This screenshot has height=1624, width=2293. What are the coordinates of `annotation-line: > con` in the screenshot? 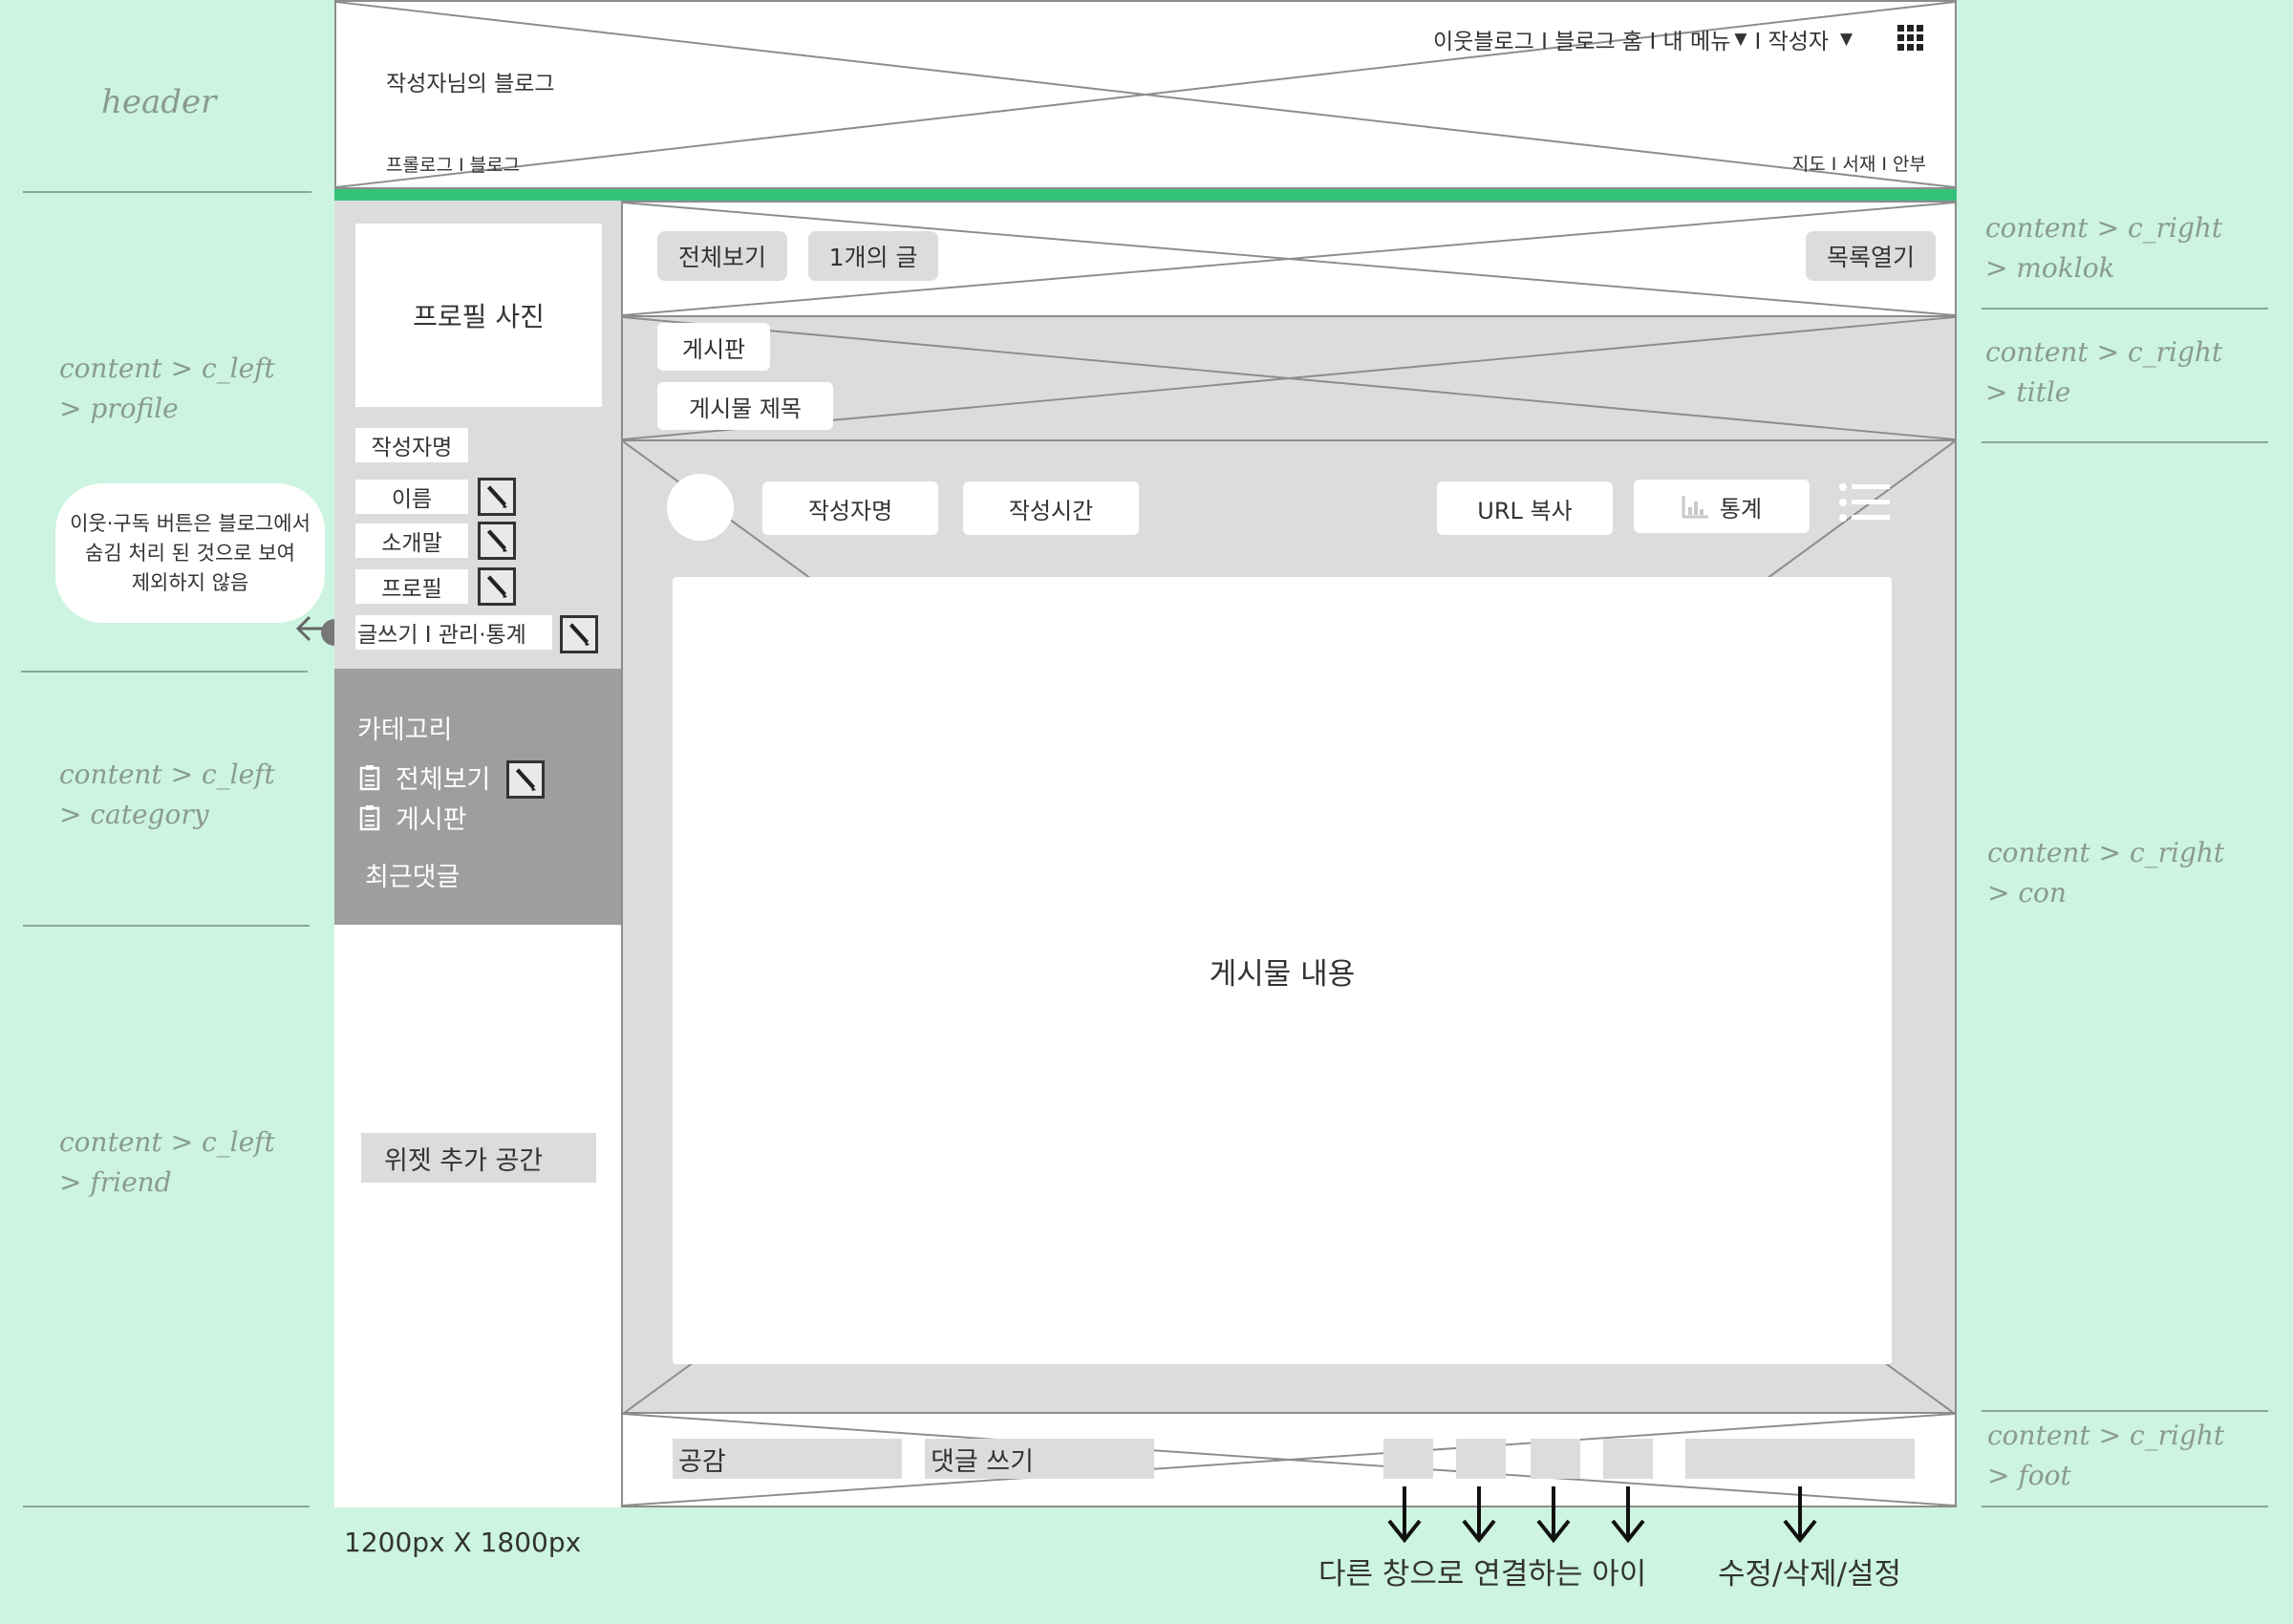 It's located at (2027, 893).